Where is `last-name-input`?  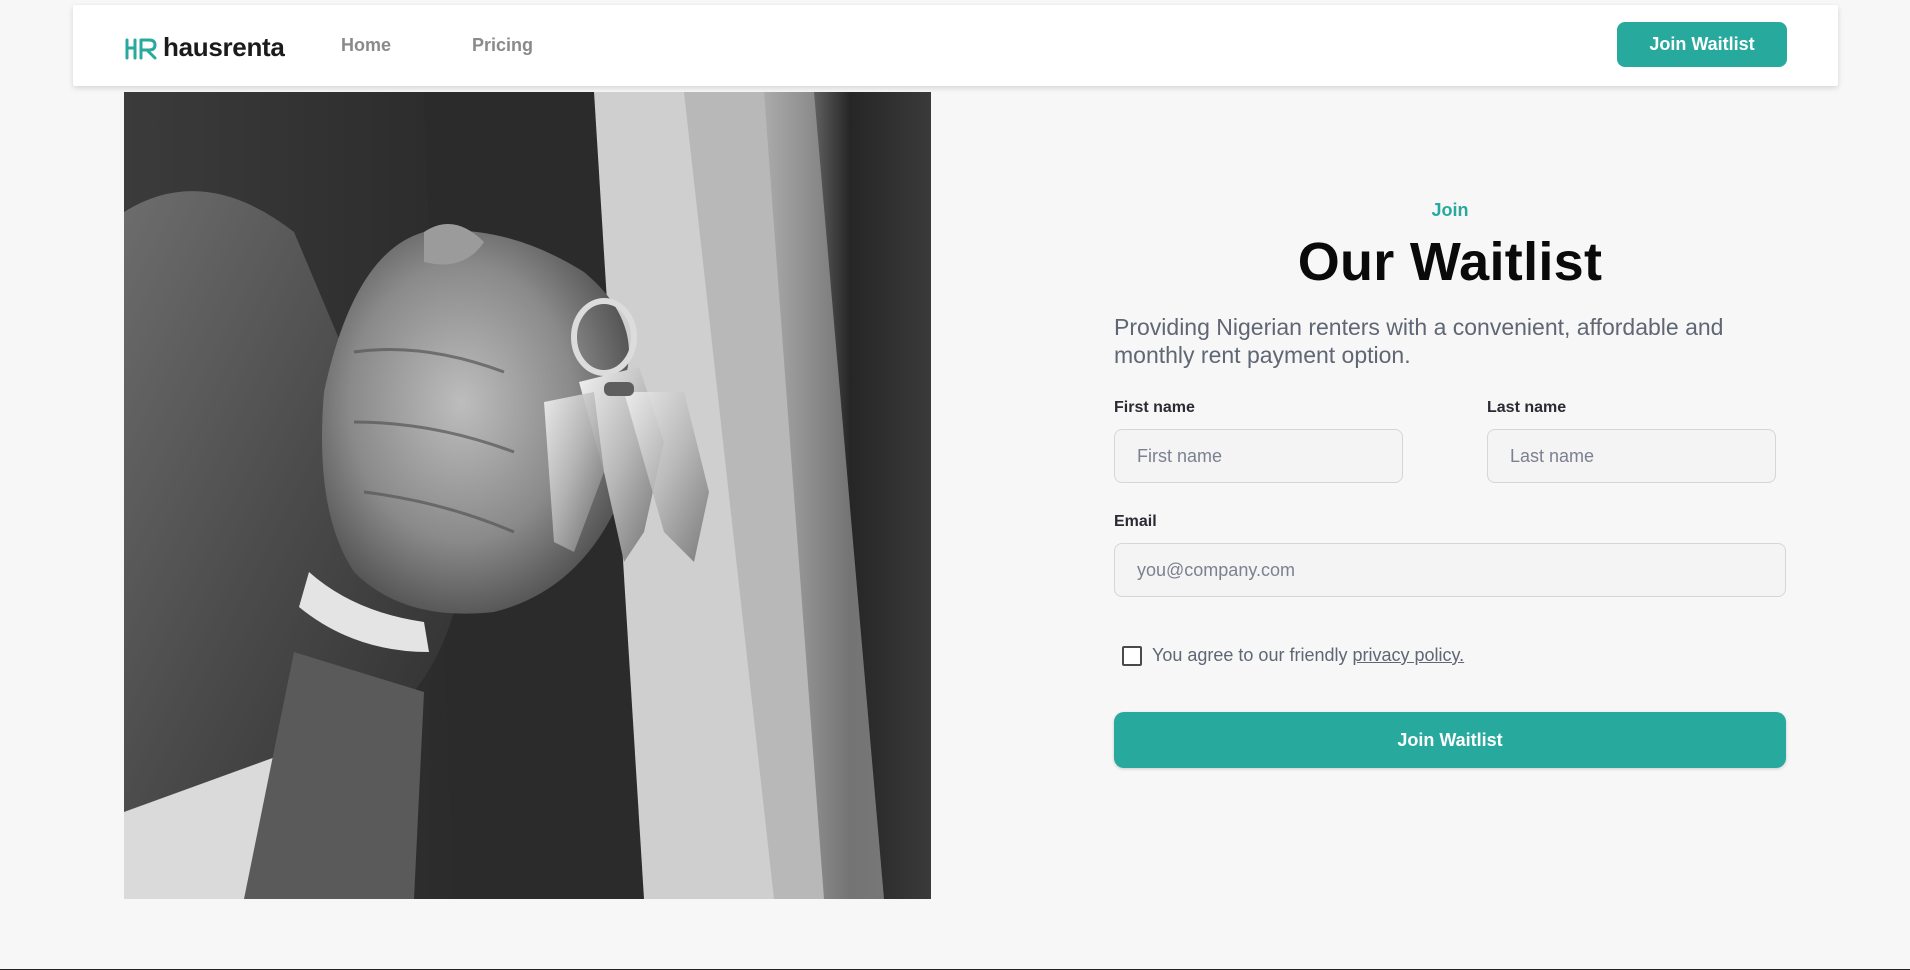
last-name-input is located at coordinates (1631, 456).